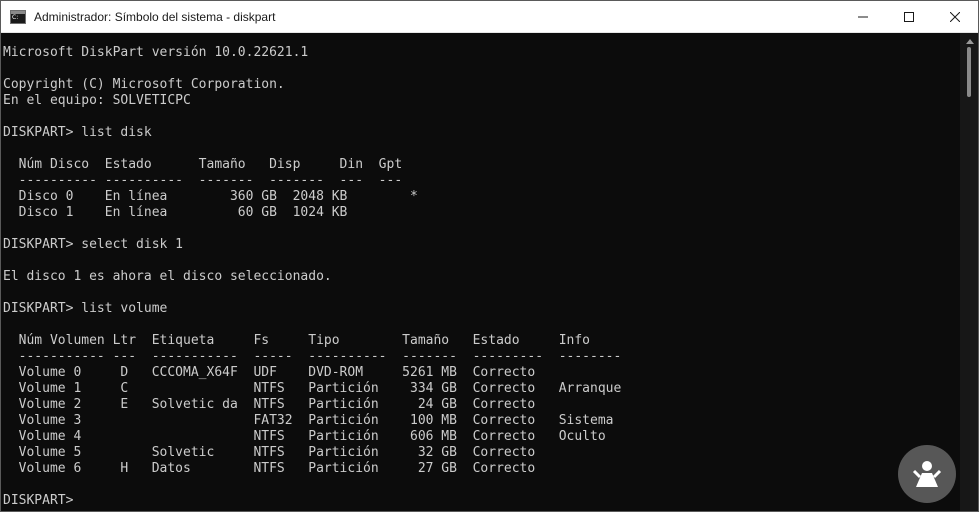 Image resolution: width=979 pixels, height=512 pixels. I want to click on solvetic-logo-icon, so click(927, 474).